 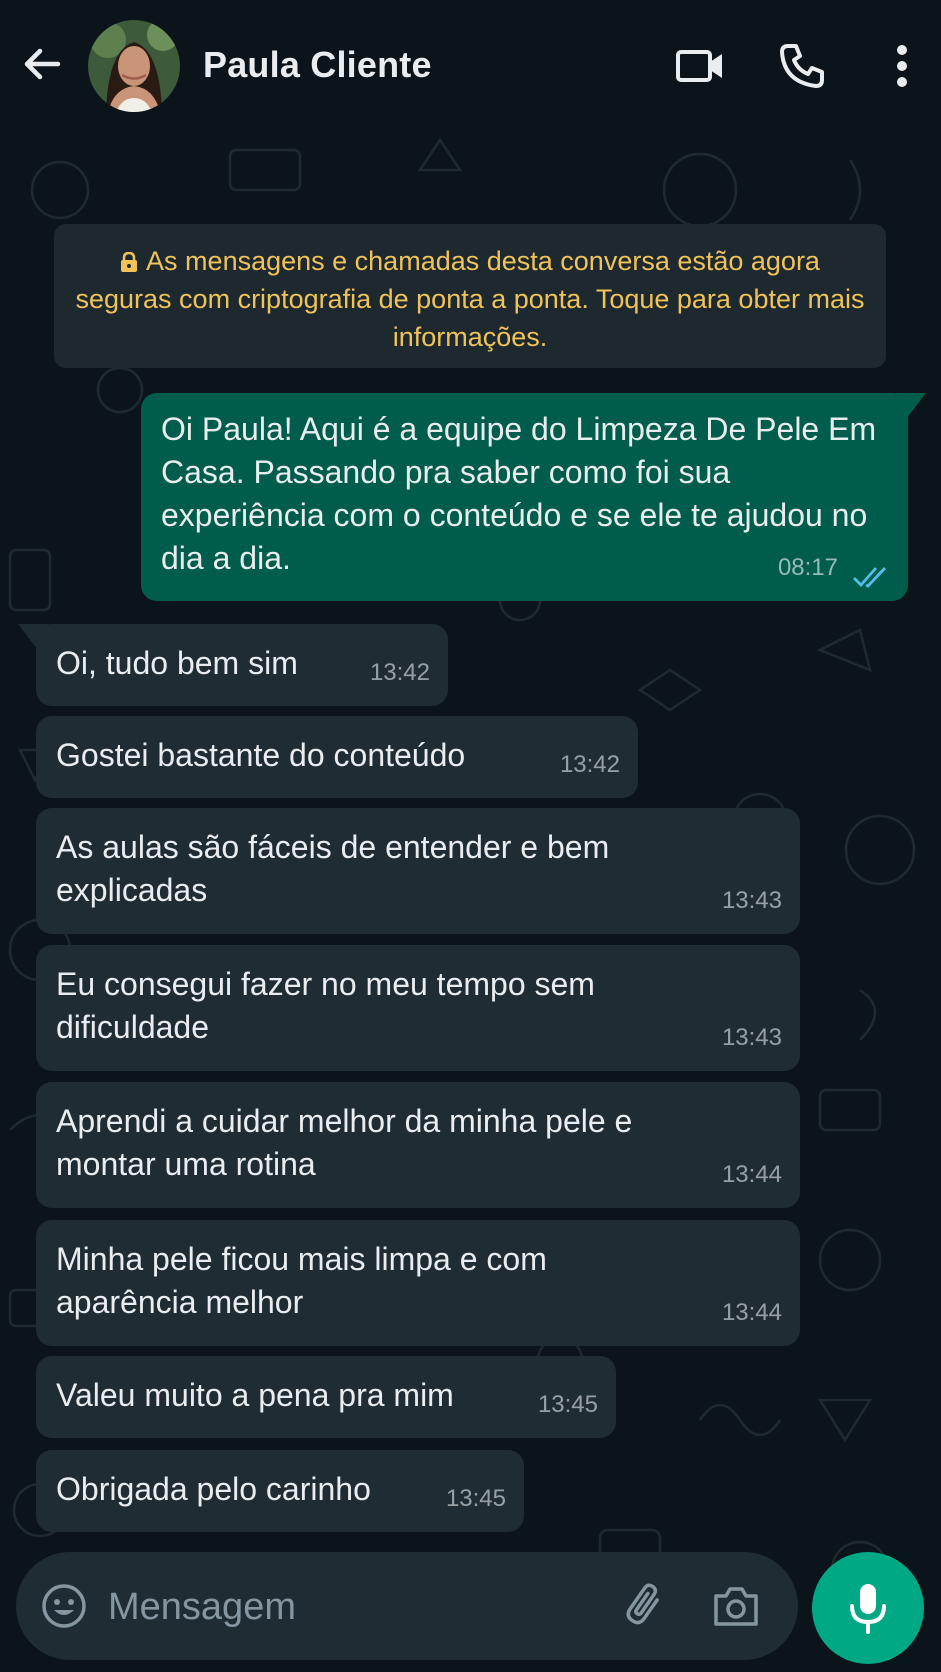 I want to click on message-text: Valeu muito a pena pra mim, so click(x=255, y=1395).